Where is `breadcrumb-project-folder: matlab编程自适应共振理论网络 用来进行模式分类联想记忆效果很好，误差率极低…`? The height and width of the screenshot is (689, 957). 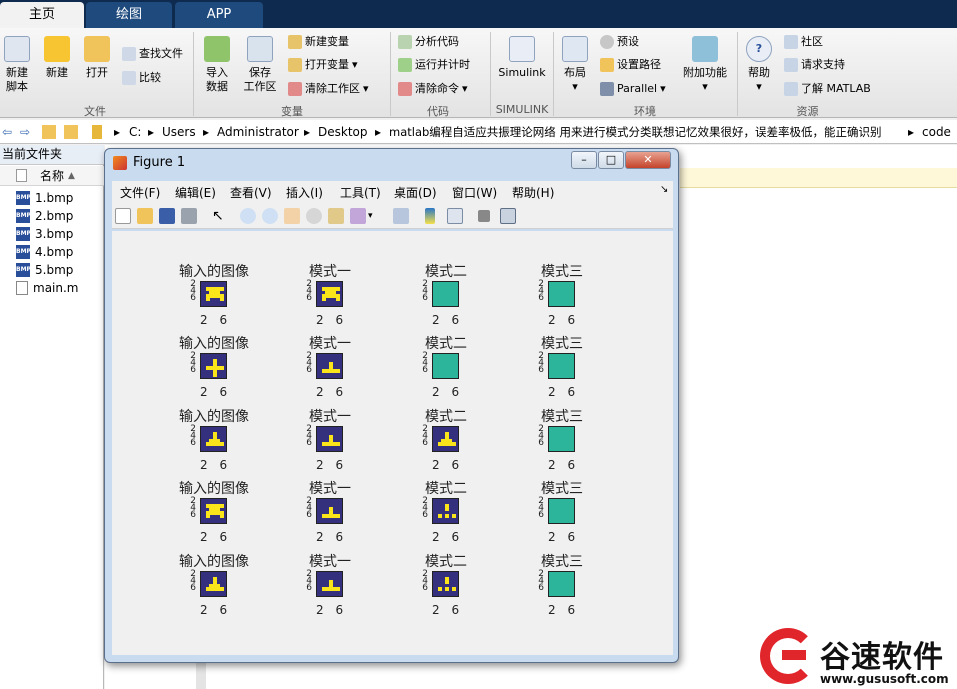 breadcrumb-project-folder: matlab编程自适应共振理论网络 用来进行模式分类联想记忆效果很好，误差率极低… is located at coordinates (635, 131).